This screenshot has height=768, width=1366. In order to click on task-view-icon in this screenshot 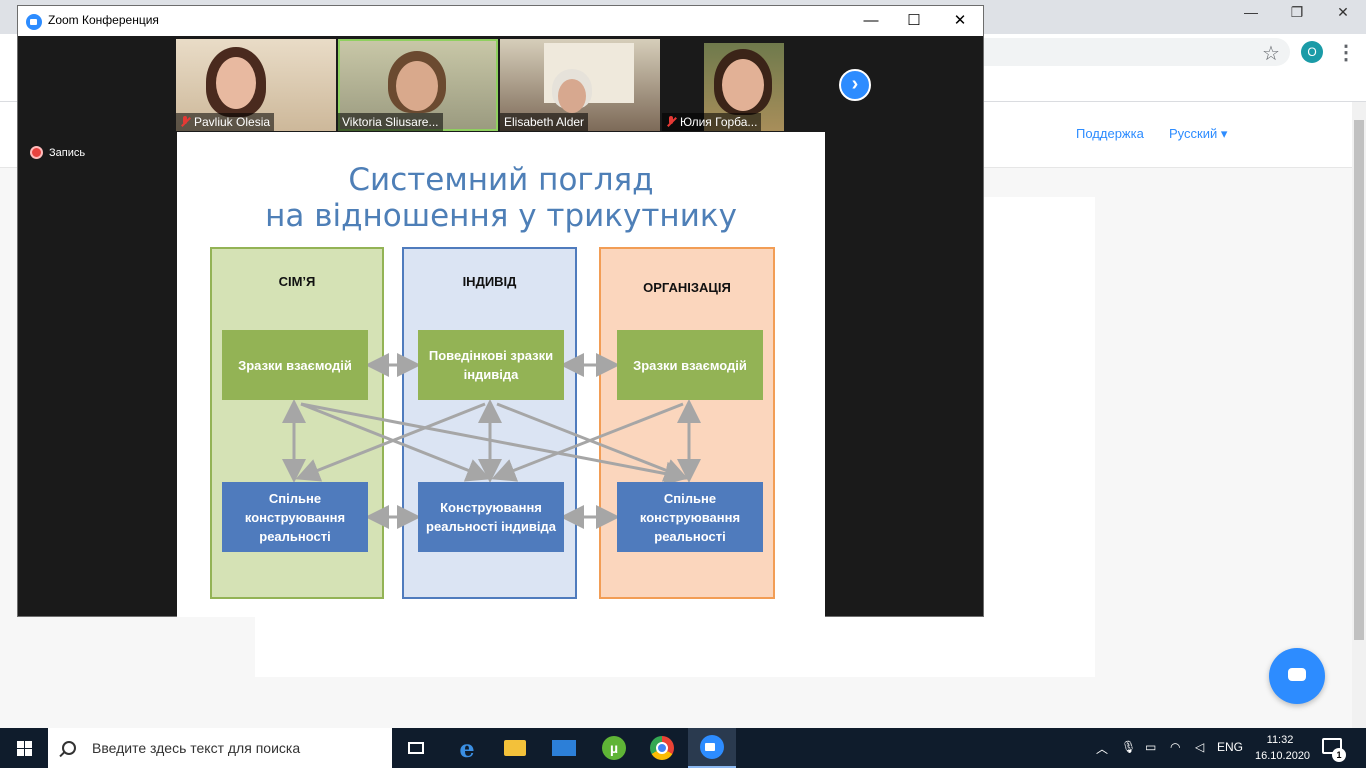, I will do `click(416, 748)`.